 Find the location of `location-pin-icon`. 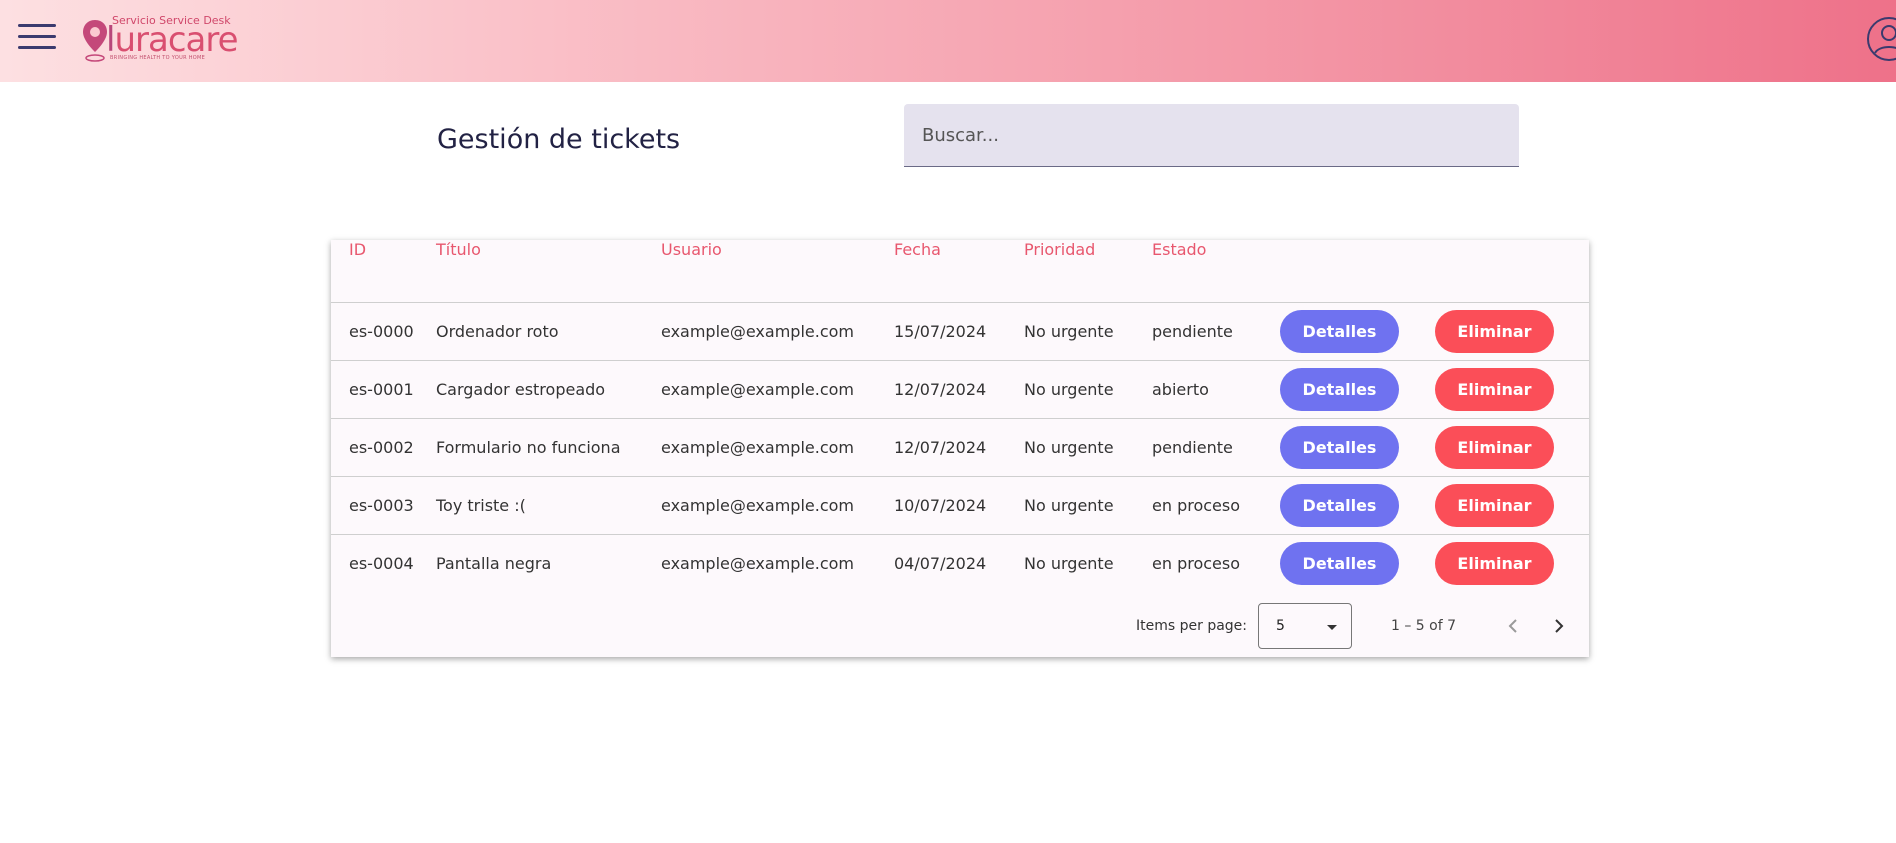

location-pin-icon is located at coordinates (95, 41).